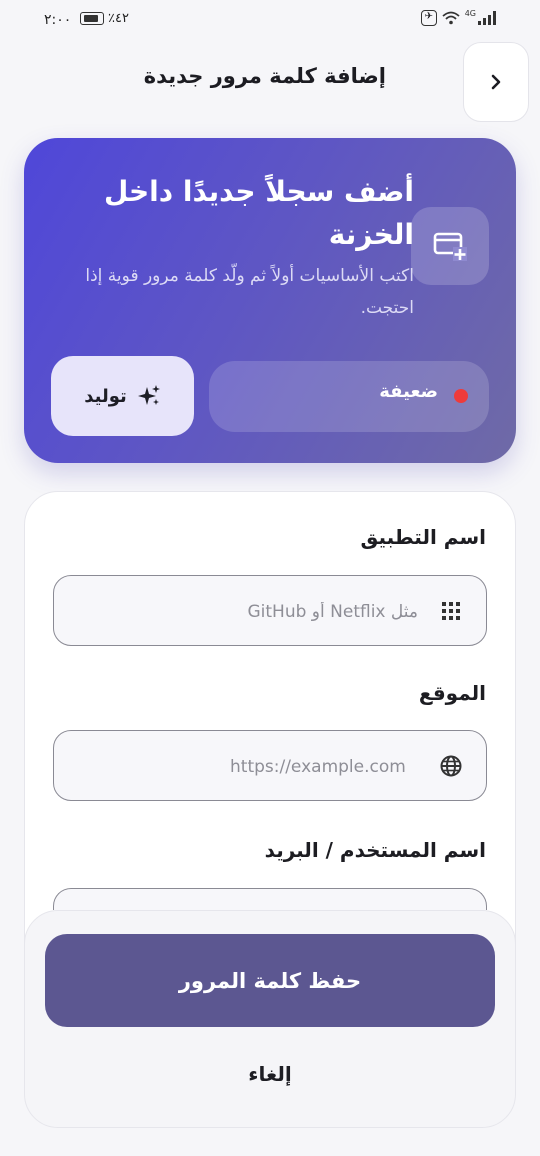 Image resolution: width=540 pixels, height=1156 pixels. Describe the element at coordinates (461, 396) in the screenshot. I see `strength-dot` at that location.